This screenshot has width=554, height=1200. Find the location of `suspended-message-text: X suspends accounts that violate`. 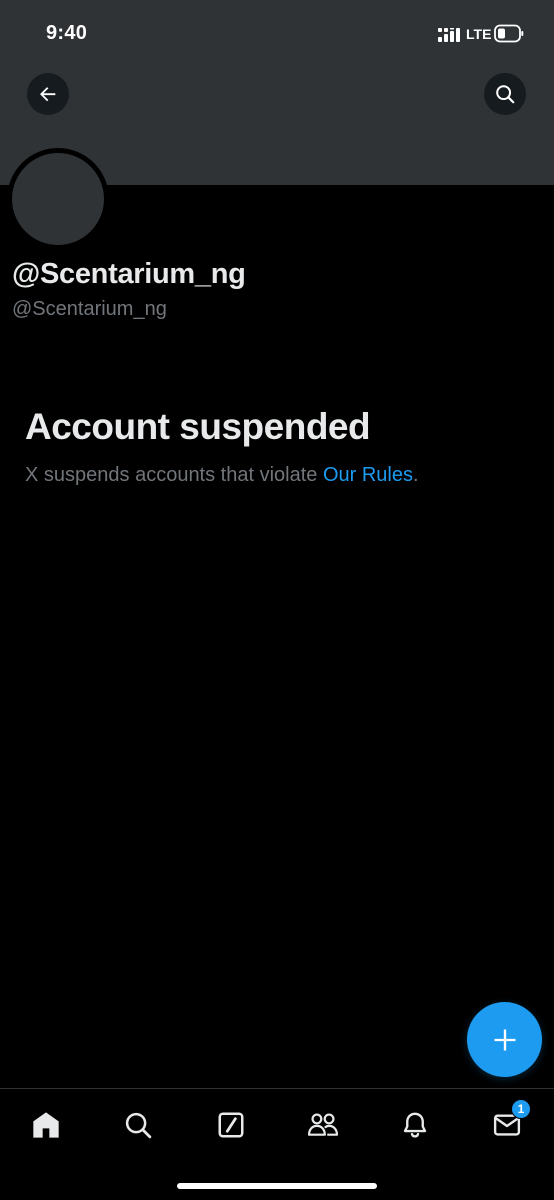

suspended-message-text: X suspends accounts that violate is located at coordinates (174, 475).